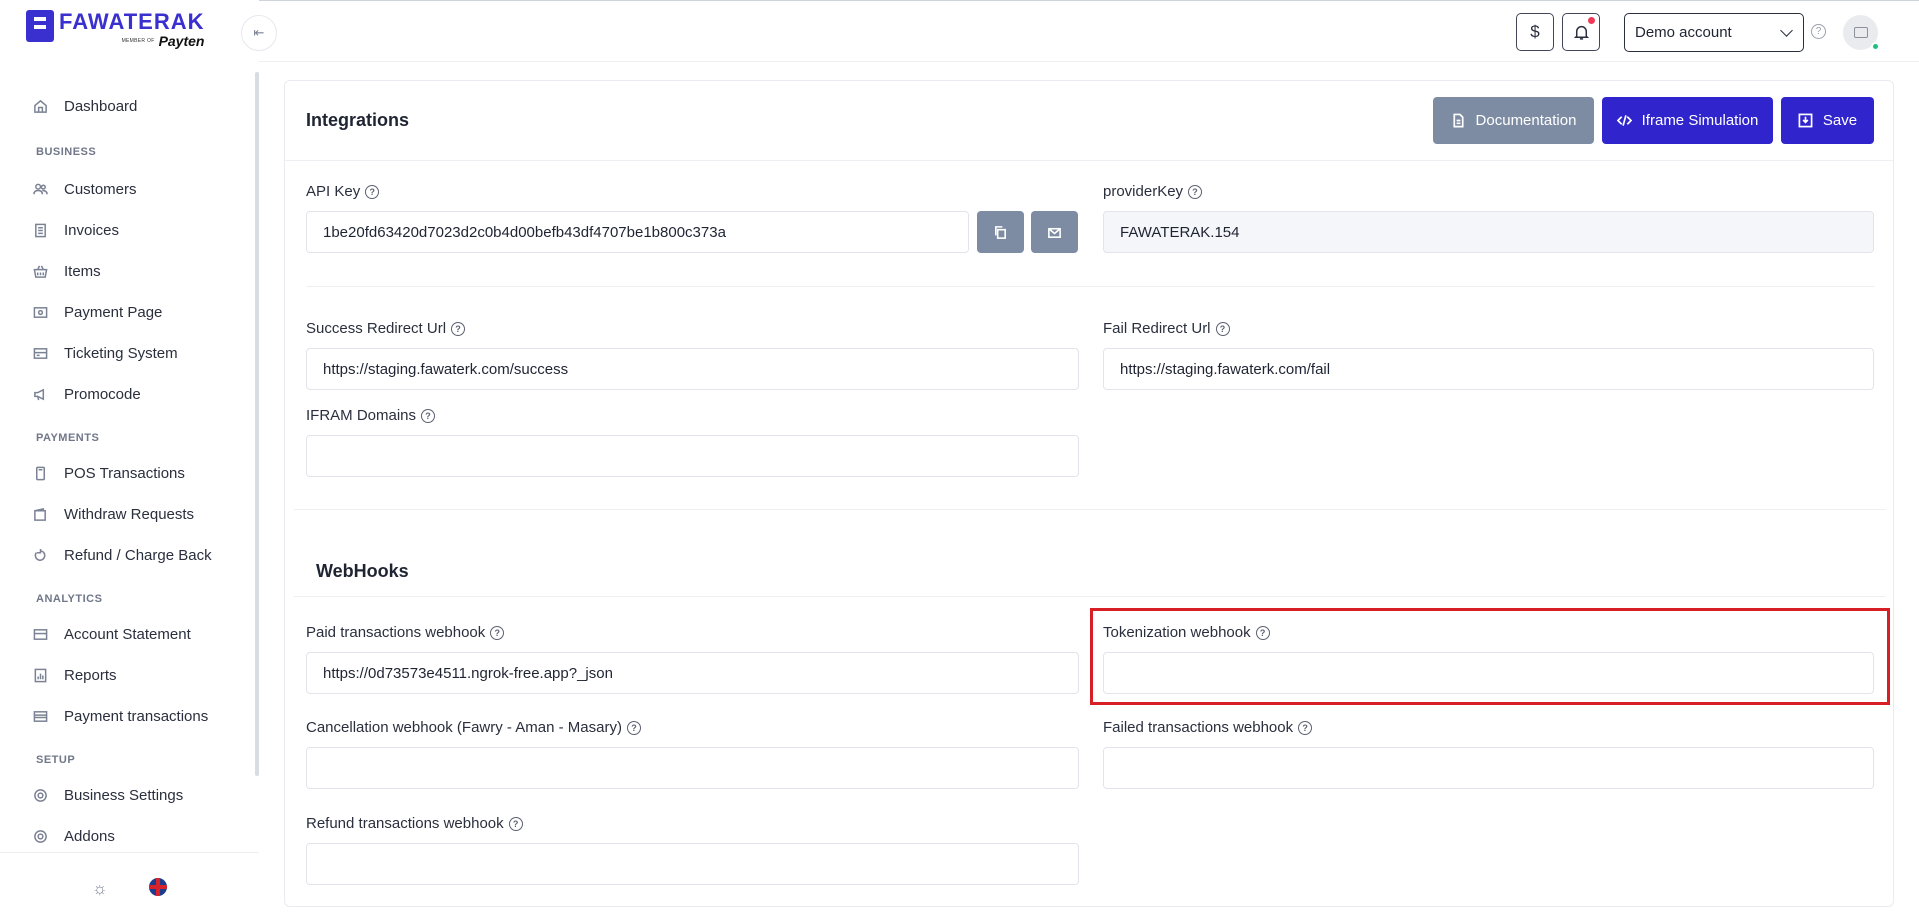 This screenshot has height=920, width=1919. Describe the element at coordinates (66, 152) in the screenshot. I see `section-business: BUSINESS` at that location.